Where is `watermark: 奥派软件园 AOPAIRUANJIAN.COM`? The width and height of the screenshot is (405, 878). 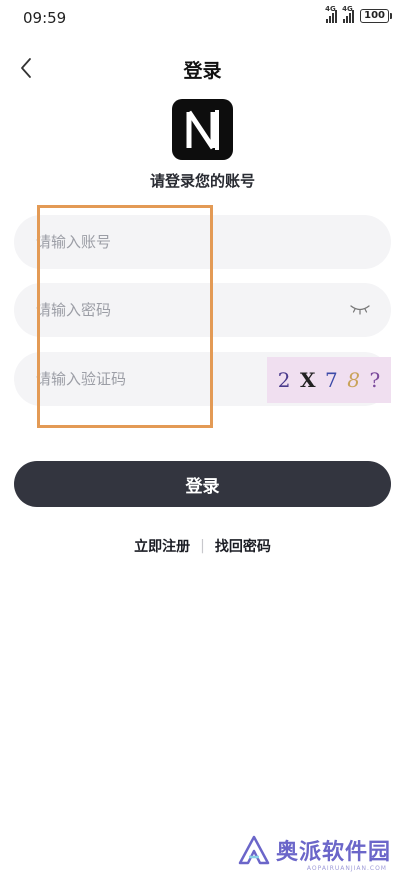 watermark: 奥派软件园 AOPAIRUANJIAN.COM is located at coordinates (314, 853).